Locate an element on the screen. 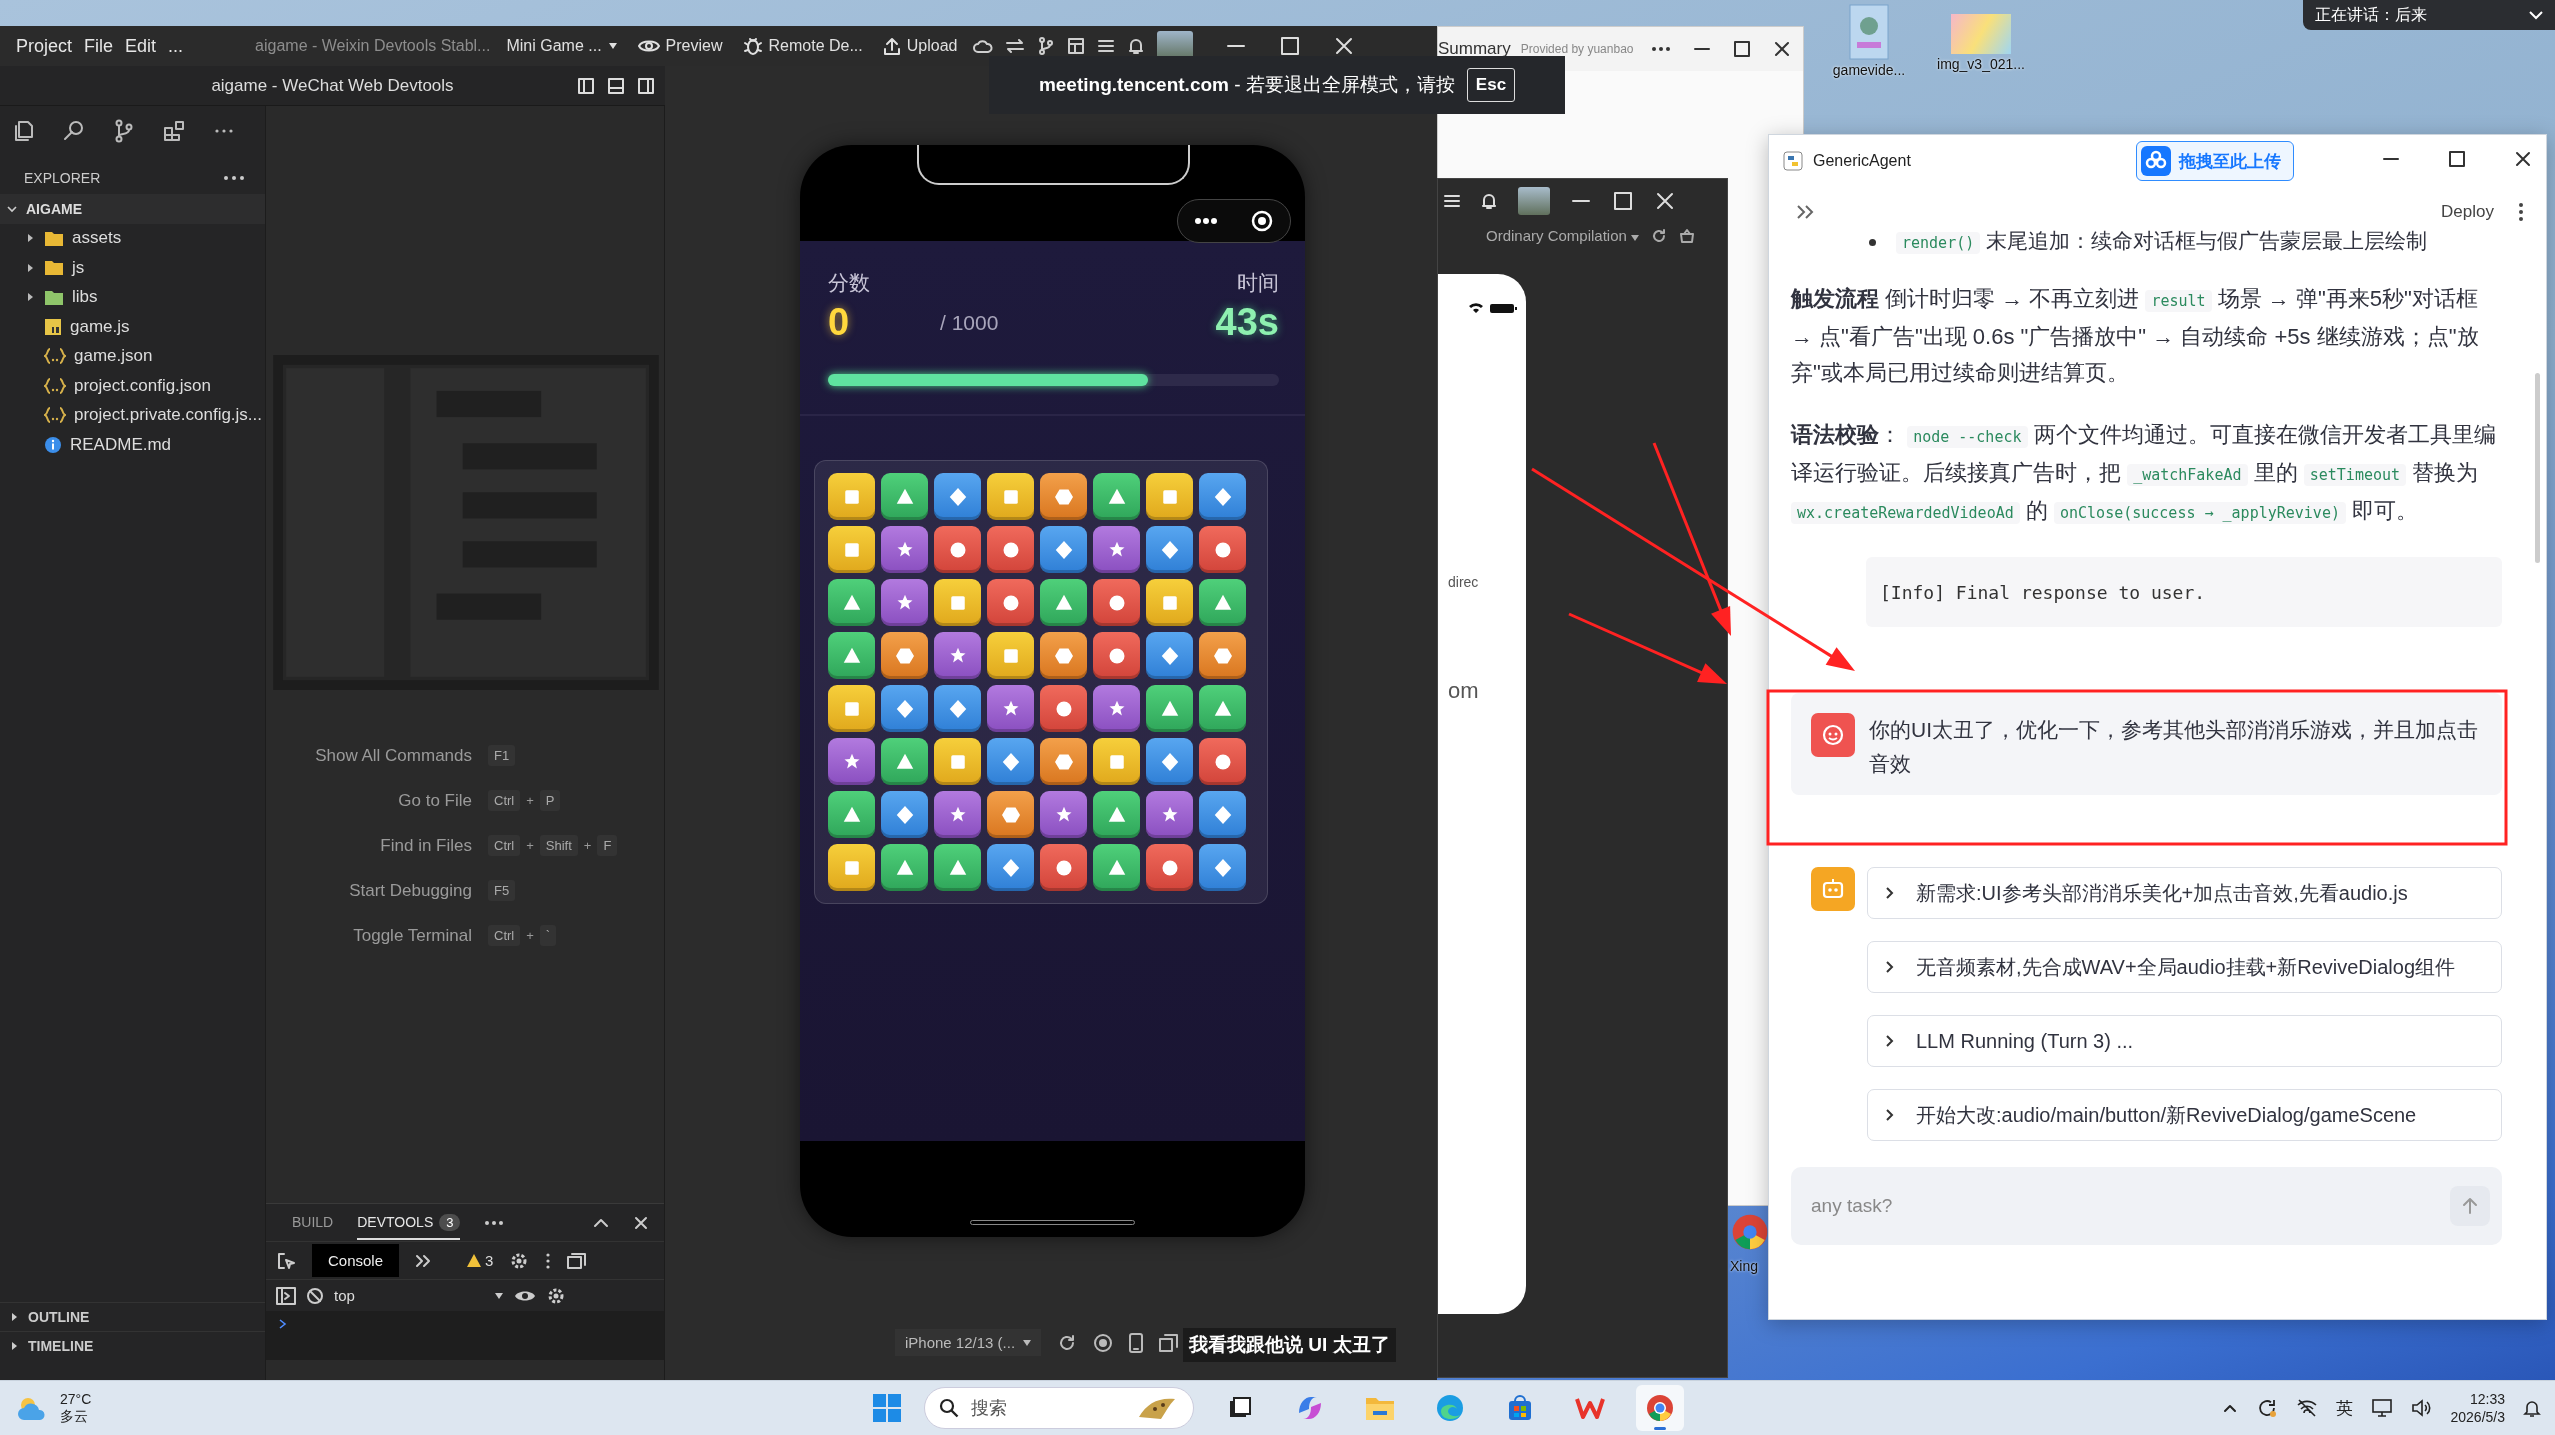 This screenshot has width=2555, height=1435. collapsible-step: 无音频素材,先合成WAV+全局audio挂载+新ReviveDialog组件 is located at coordinates (2184, 967).